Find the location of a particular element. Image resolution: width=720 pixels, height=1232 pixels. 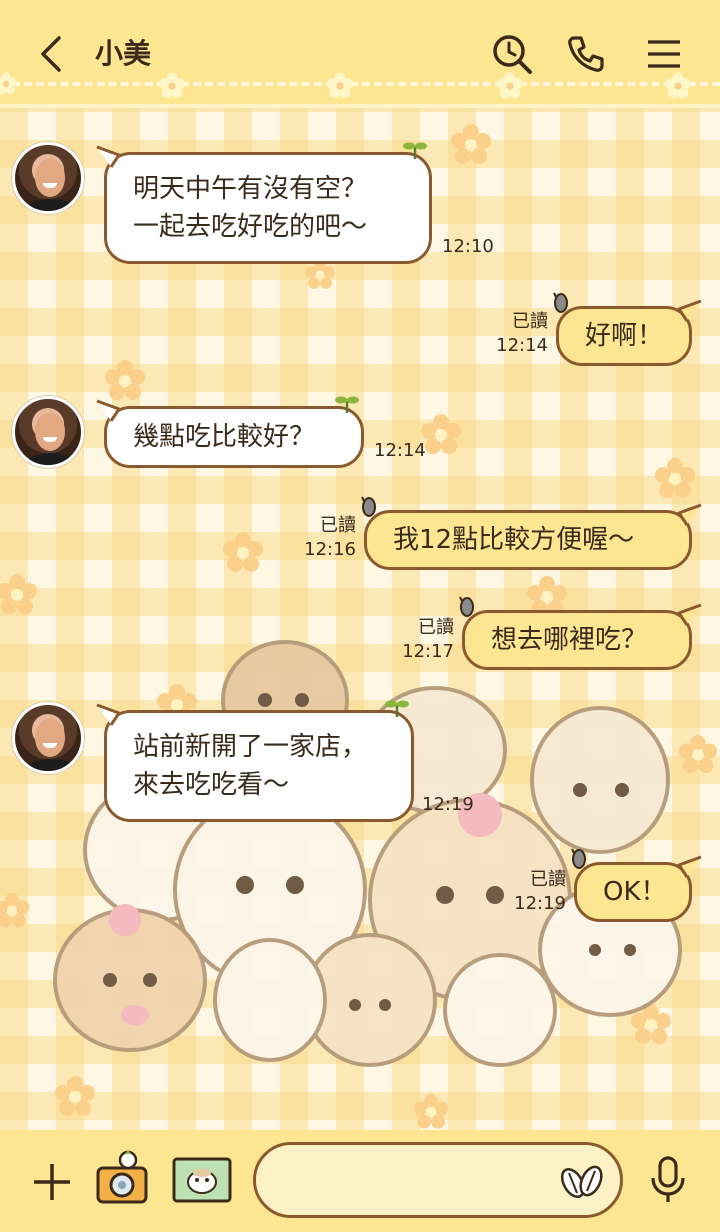

message-text: OK！ is located at coordinates (635, 892).